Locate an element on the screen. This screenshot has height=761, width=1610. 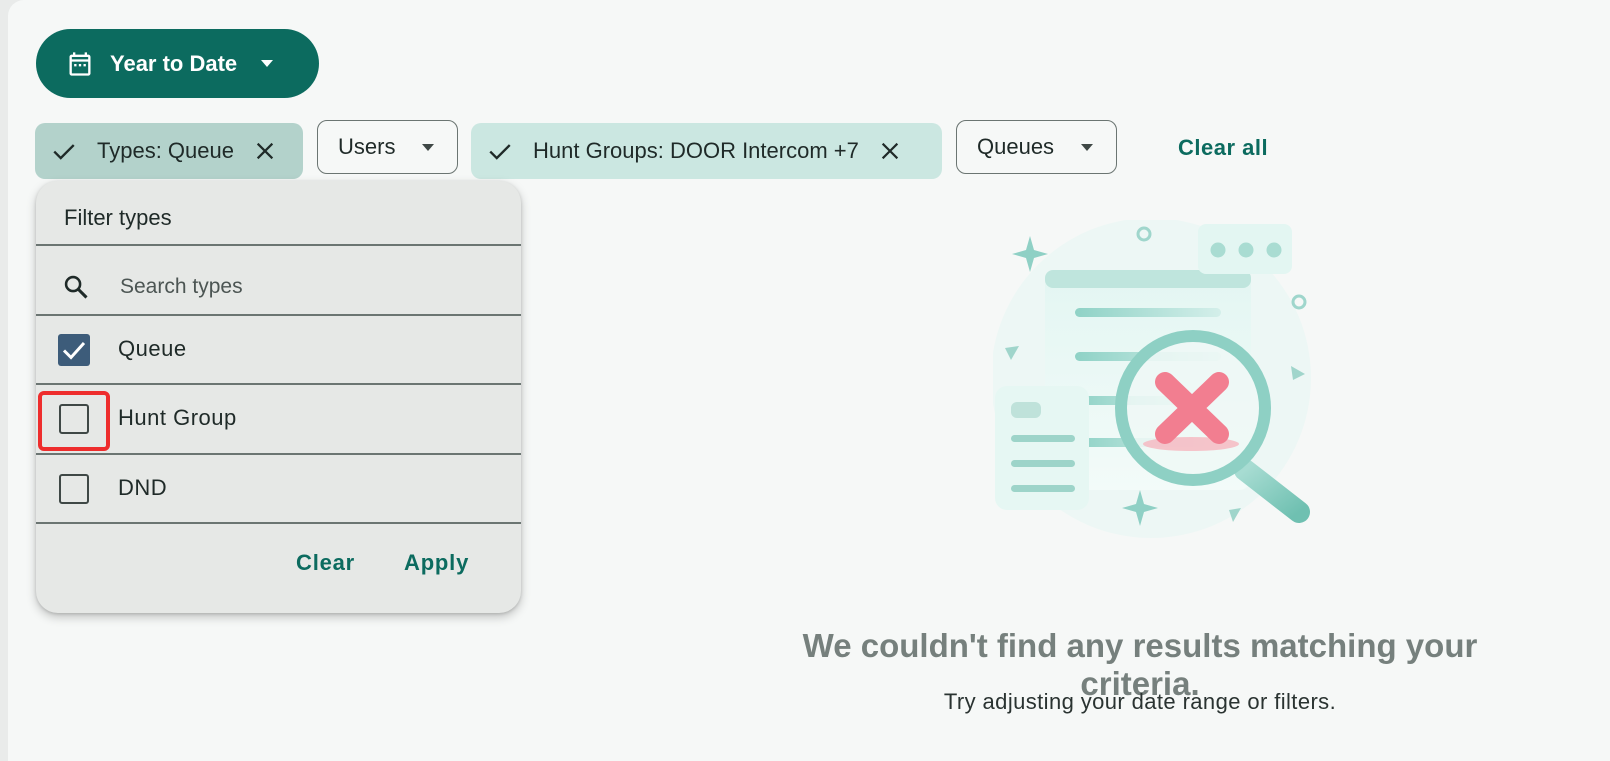
search-types-input is located at coordinates (310, 287).